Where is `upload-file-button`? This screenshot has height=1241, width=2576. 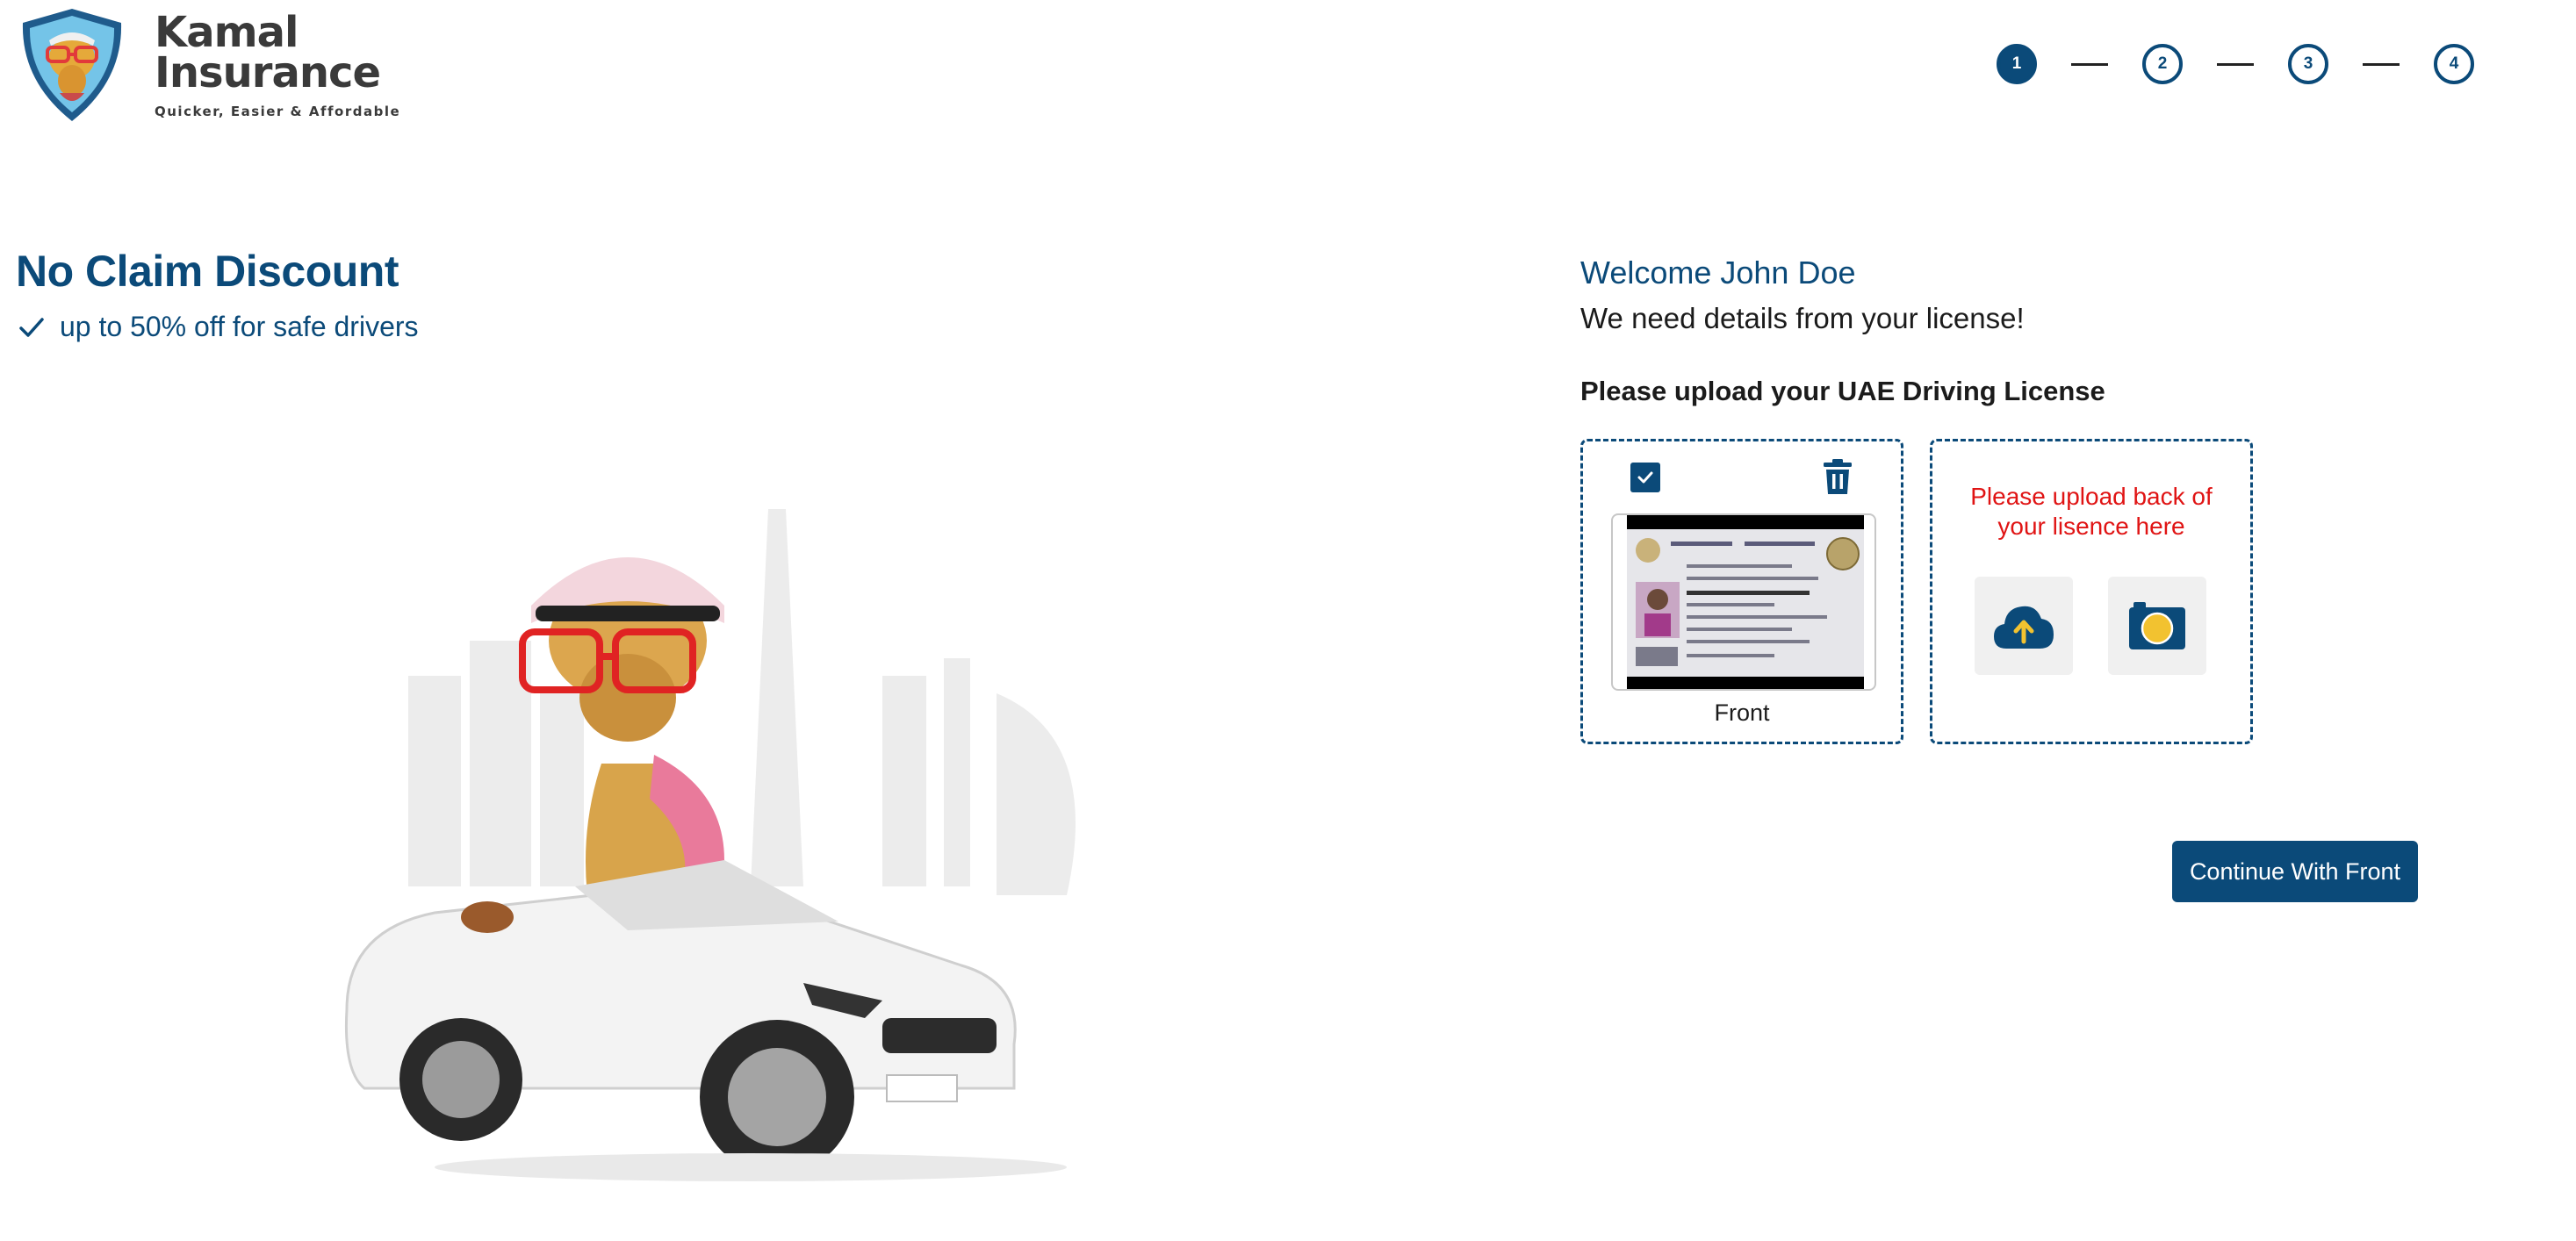
upload-file-button is located at coordinates (2024, 626).